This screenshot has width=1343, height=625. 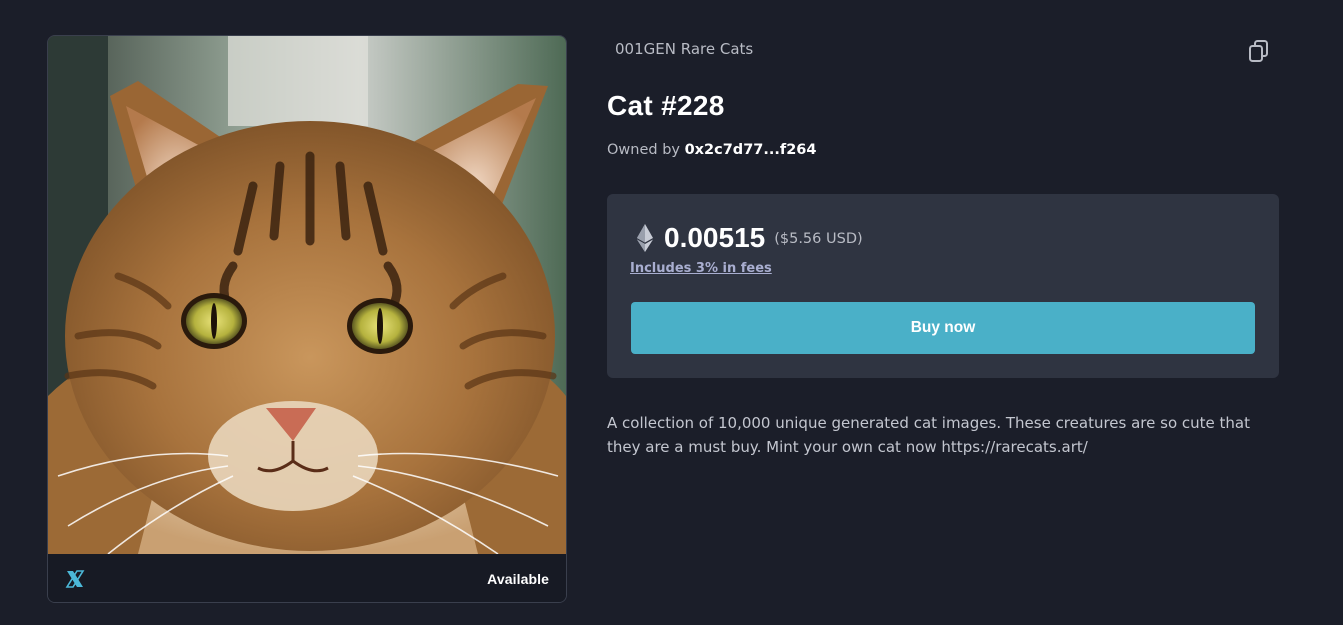 I want to click on owner-address: 0x2c7d77...f264, so click(x=751, y=150).